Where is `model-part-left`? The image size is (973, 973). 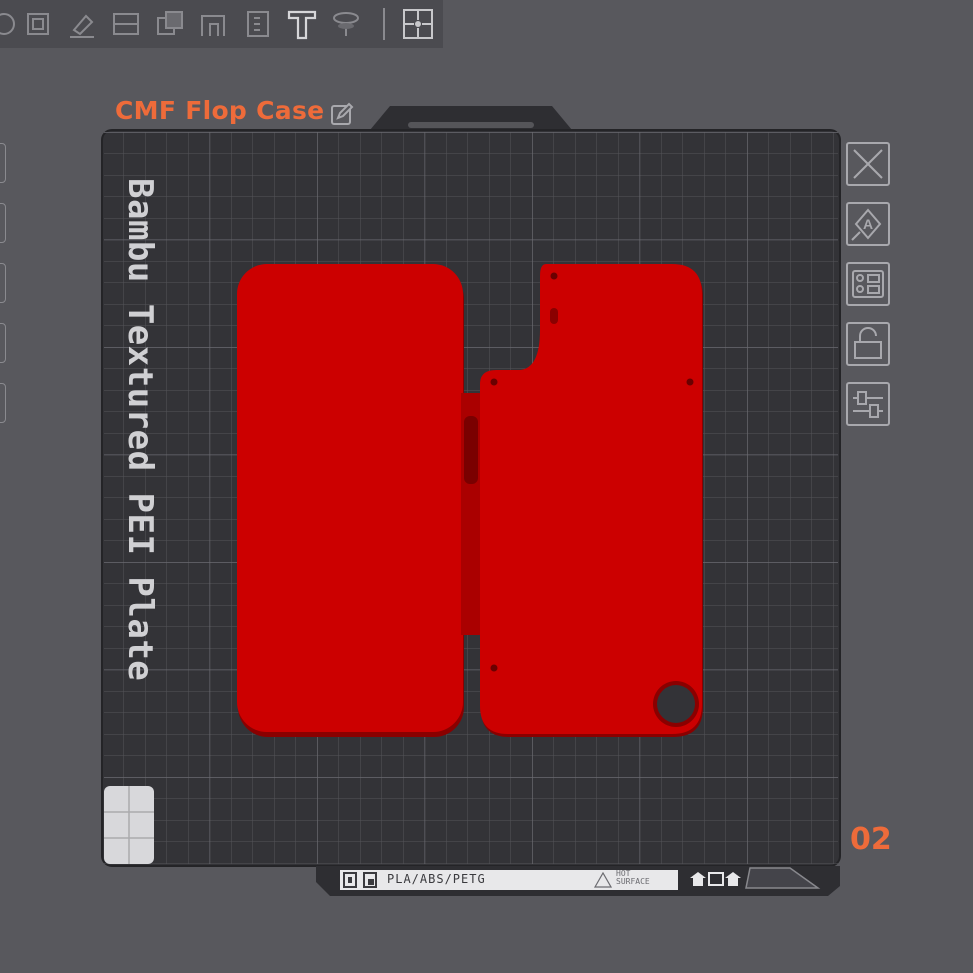
model-part-left is located at coordinates (350, 500).